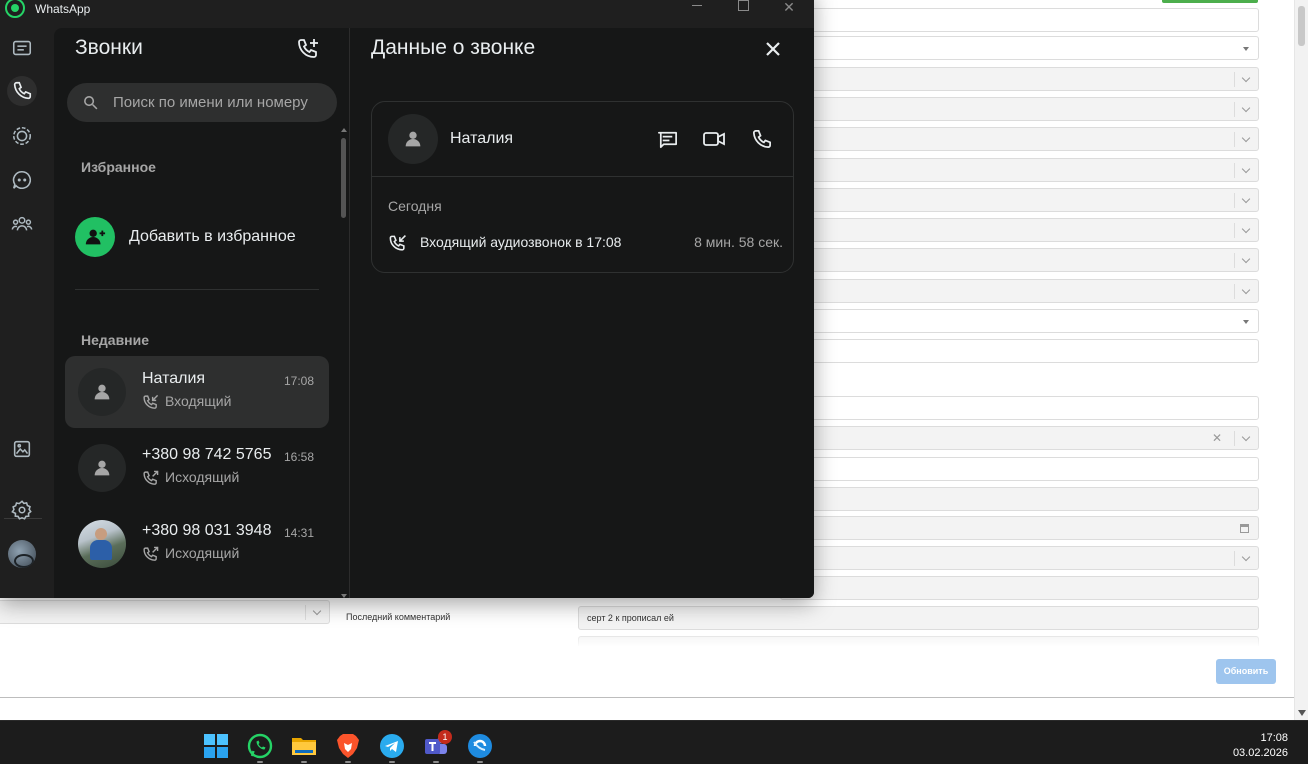  I want to click on close-details-button, so click(774, 50).